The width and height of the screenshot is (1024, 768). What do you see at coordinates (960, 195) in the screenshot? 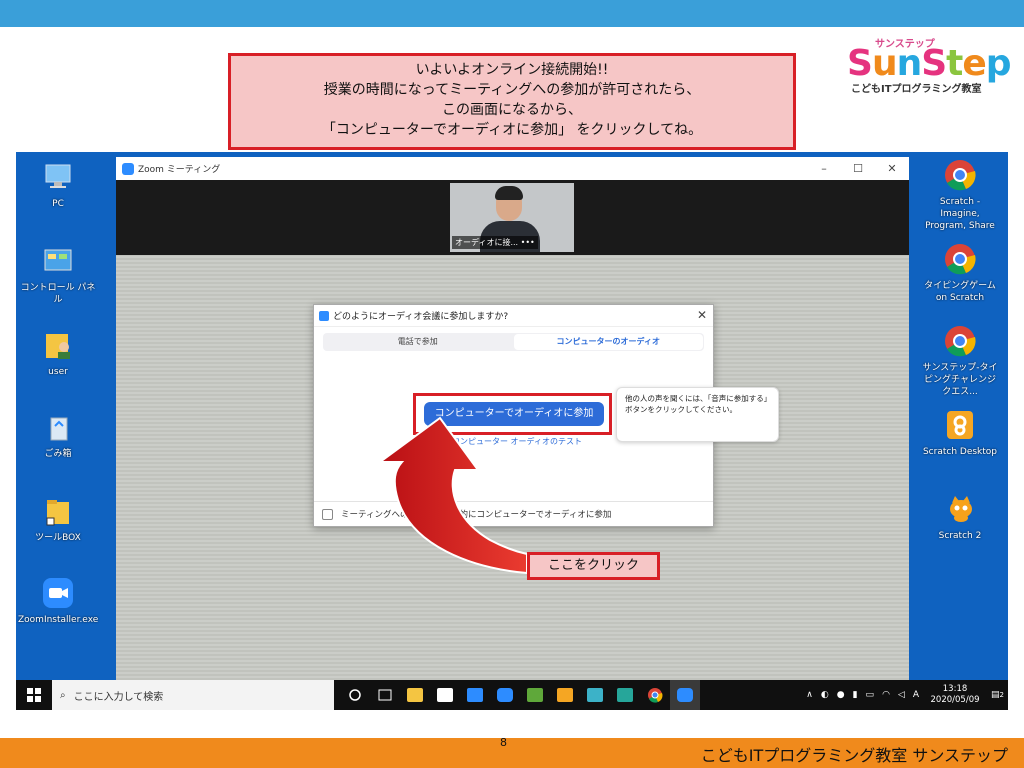
I see `desktop-icon-scratch-chrome: Scratch - Imagine, Program, Share` at bounding box center [960, 195].